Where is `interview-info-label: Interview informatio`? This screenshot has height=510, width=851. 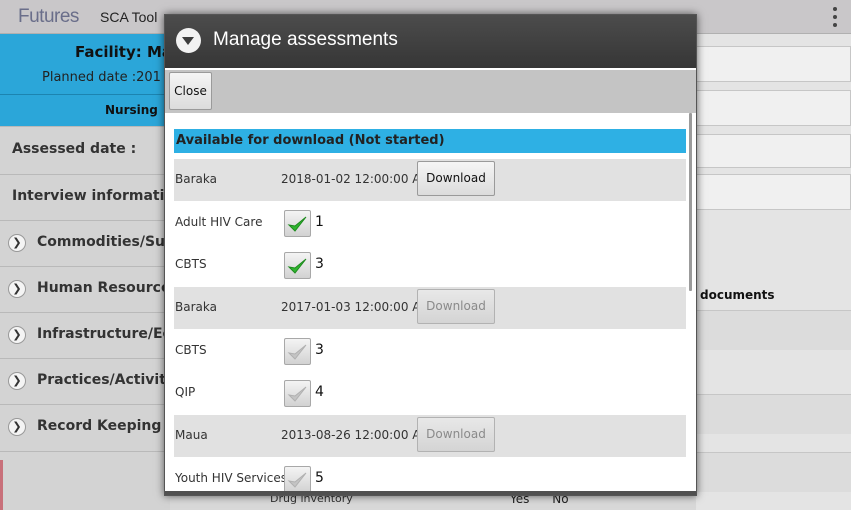
interview-info-label: Interview informatio is located at coordinates (91, 196).